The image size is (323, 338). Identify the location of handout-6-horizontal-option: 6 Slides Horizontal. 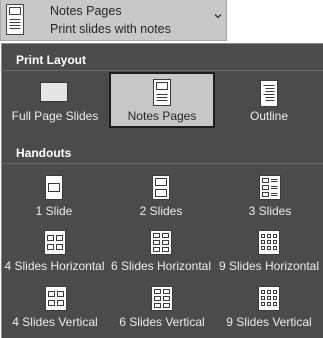
(161, 249).